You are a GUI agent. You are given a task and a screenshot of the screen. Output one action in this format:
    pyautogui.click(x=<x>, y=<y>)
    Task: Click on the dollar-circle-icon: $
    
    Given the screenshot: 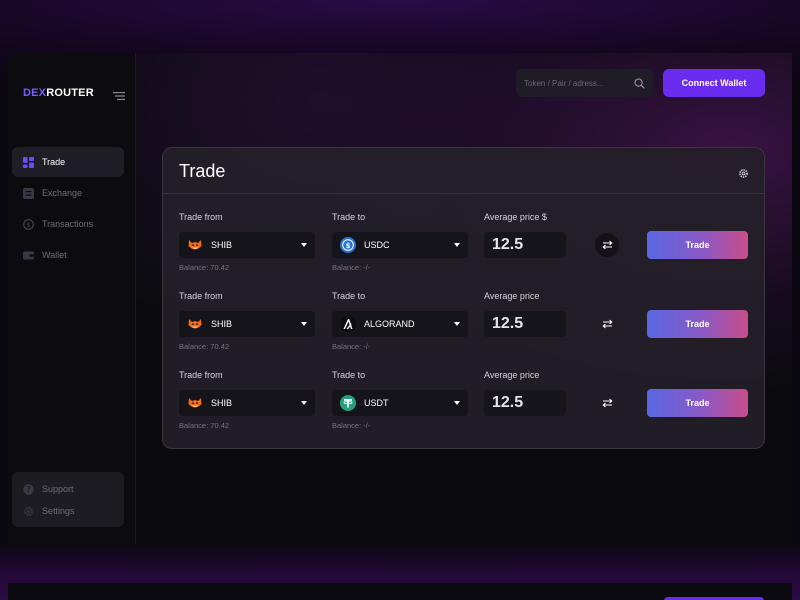 What is the action you would take?
    pyautogui.click(x=28, y=224)
    